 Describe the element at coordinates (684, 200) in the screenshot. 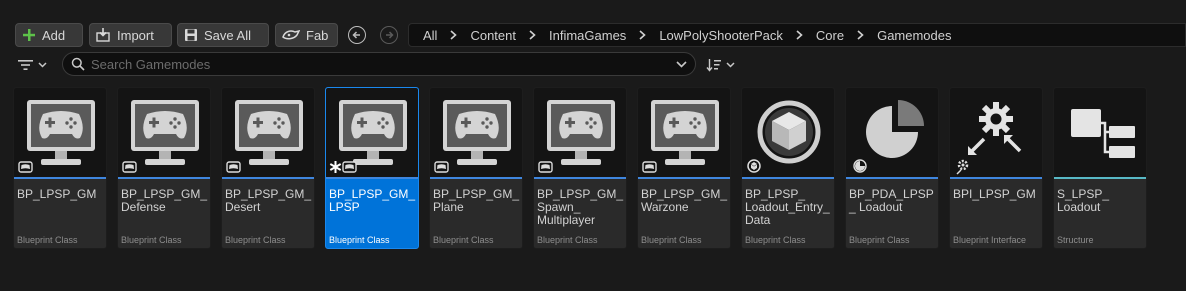

I see `asset-name: BP_LPSP_GM_ Warzone` at that location.